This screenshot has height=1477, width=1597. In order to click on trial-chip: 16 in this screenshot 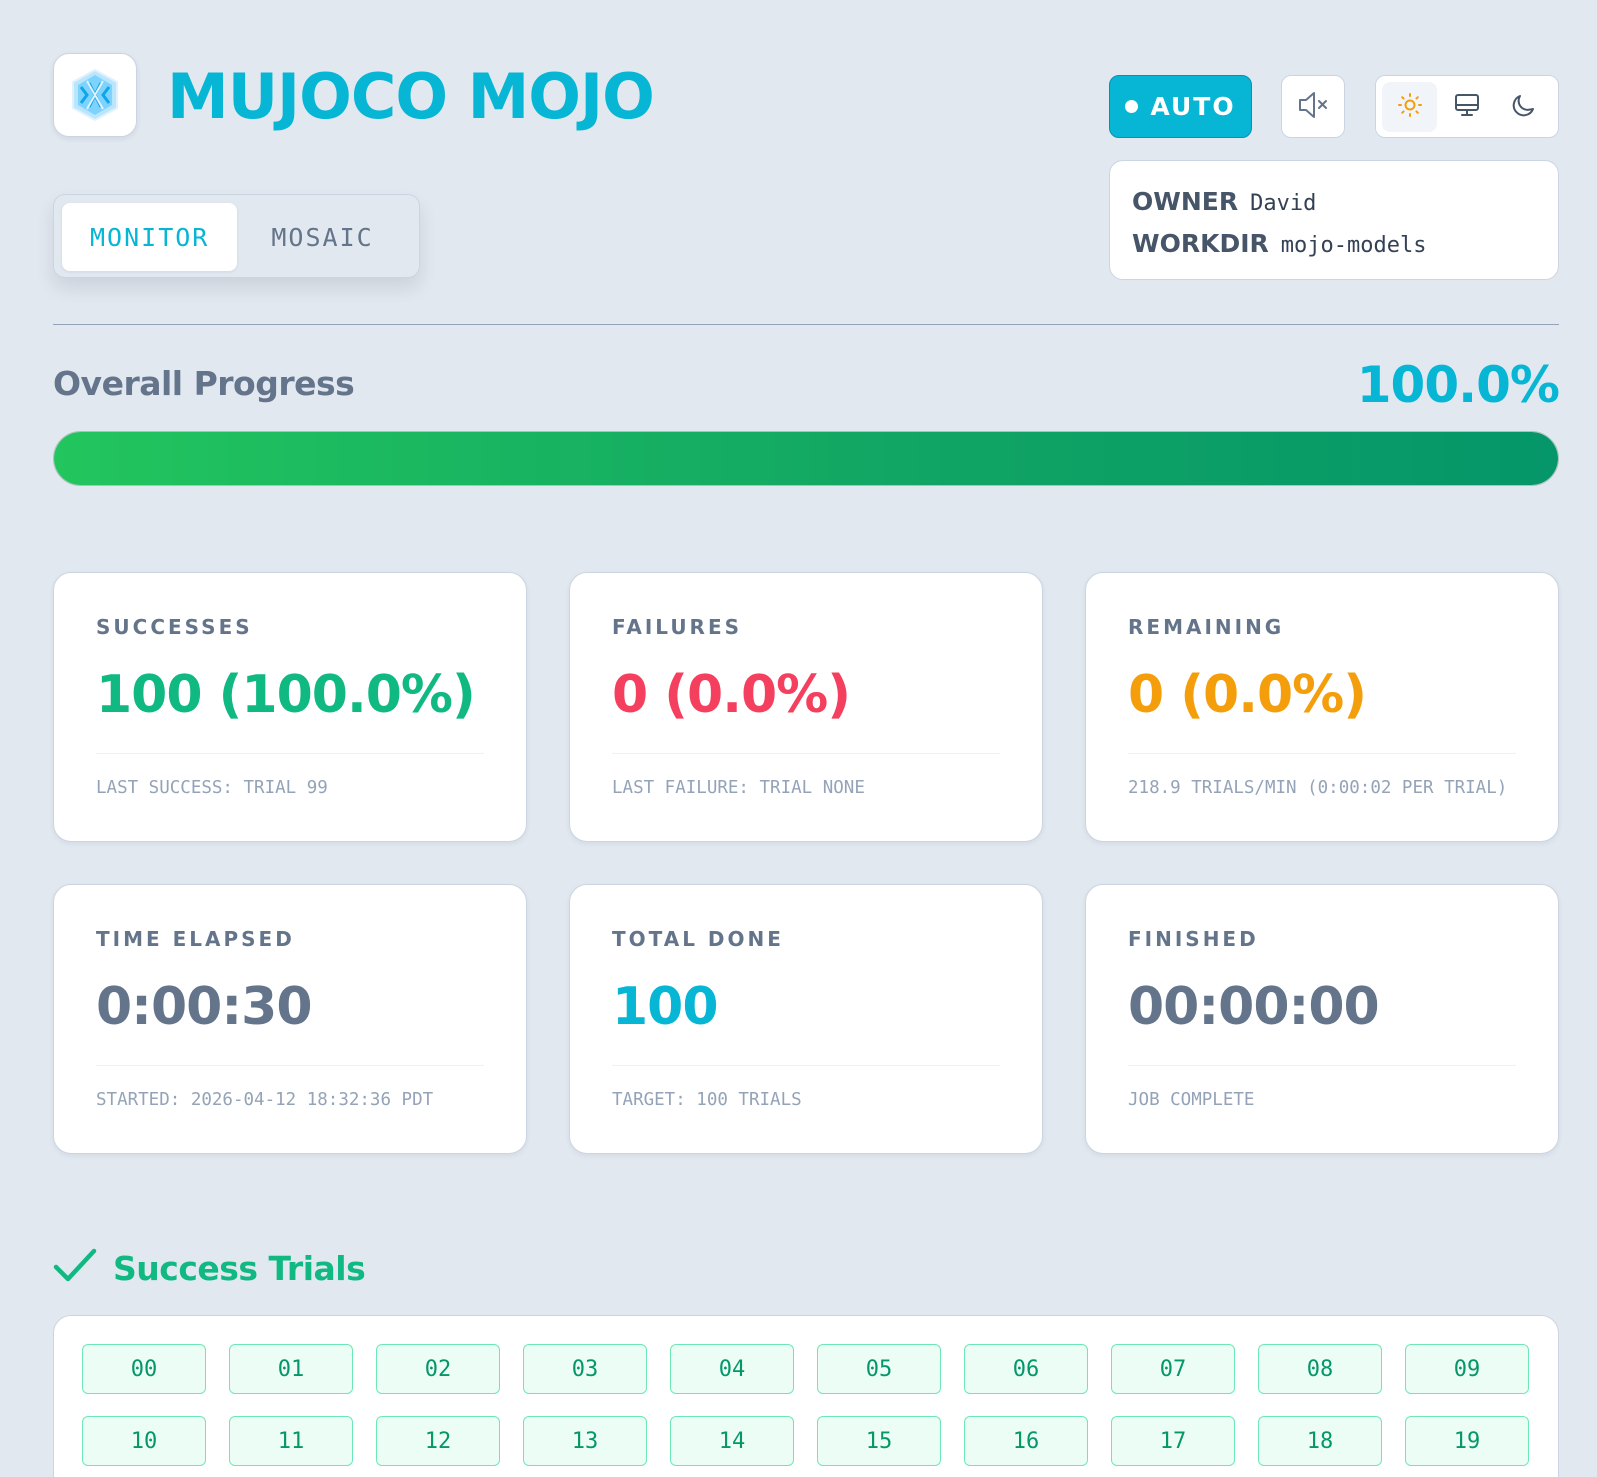, I will do `click(1026, 1441)`.